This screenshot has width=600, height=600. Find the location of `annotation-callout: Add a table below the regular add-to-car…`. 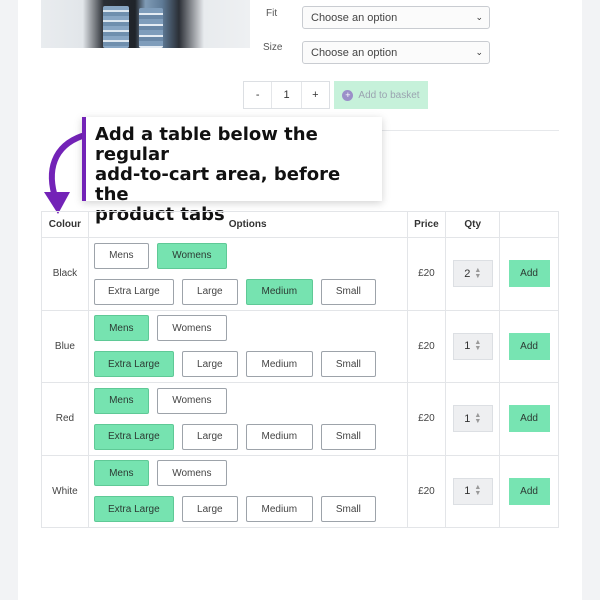

annotation-callout: Add a table below the regular add-to-car… is located at coordinates (232, 171).